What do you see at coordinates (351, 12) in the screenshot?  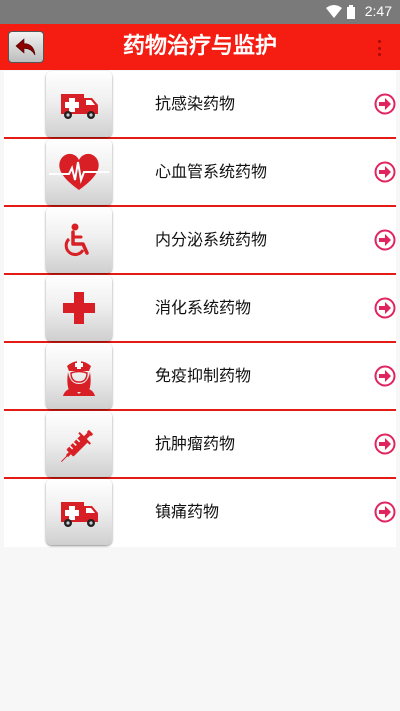 I see `battery-icon` at bounding box center [351, 12].